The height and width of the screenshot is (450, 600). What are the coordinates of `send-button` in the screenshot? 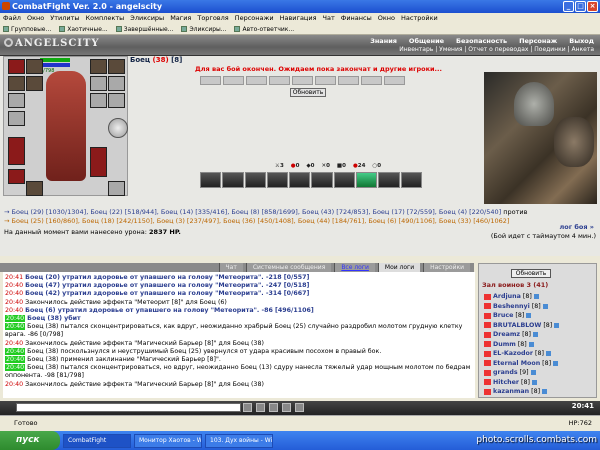 It's located at (247, 407).